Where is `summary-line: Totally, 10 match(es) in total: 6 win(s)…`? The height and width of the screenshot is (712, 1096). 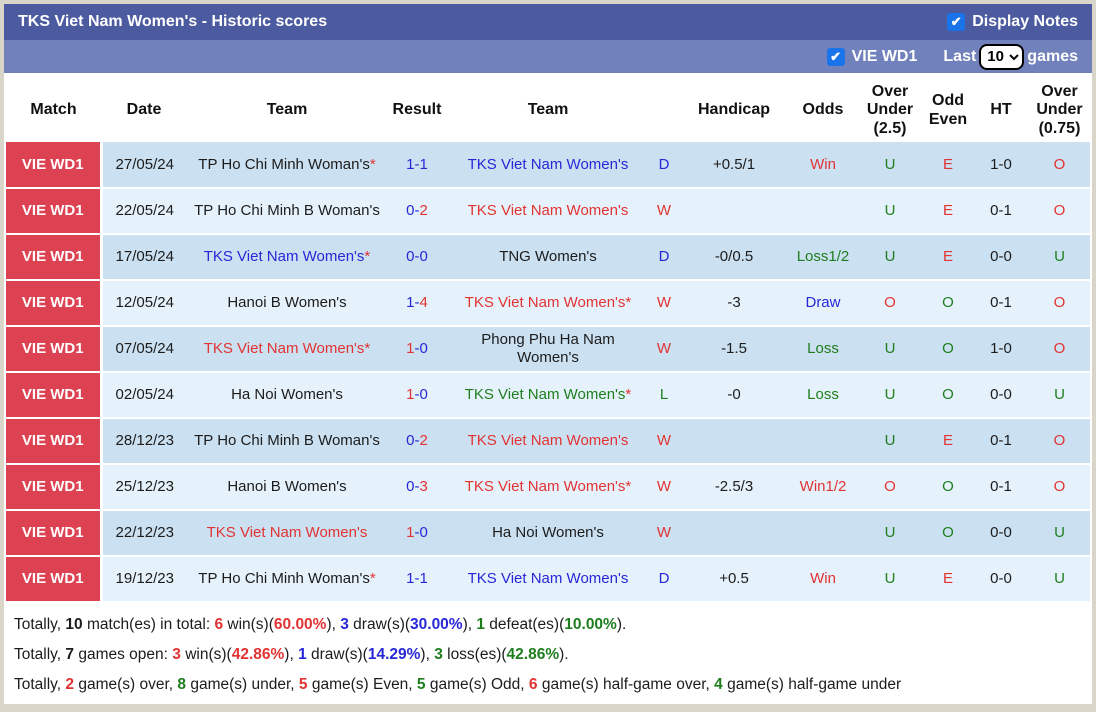 summary-line: Totally, 10 match(es) in total: 6 win(s)… is located at coordinates (548, 625).